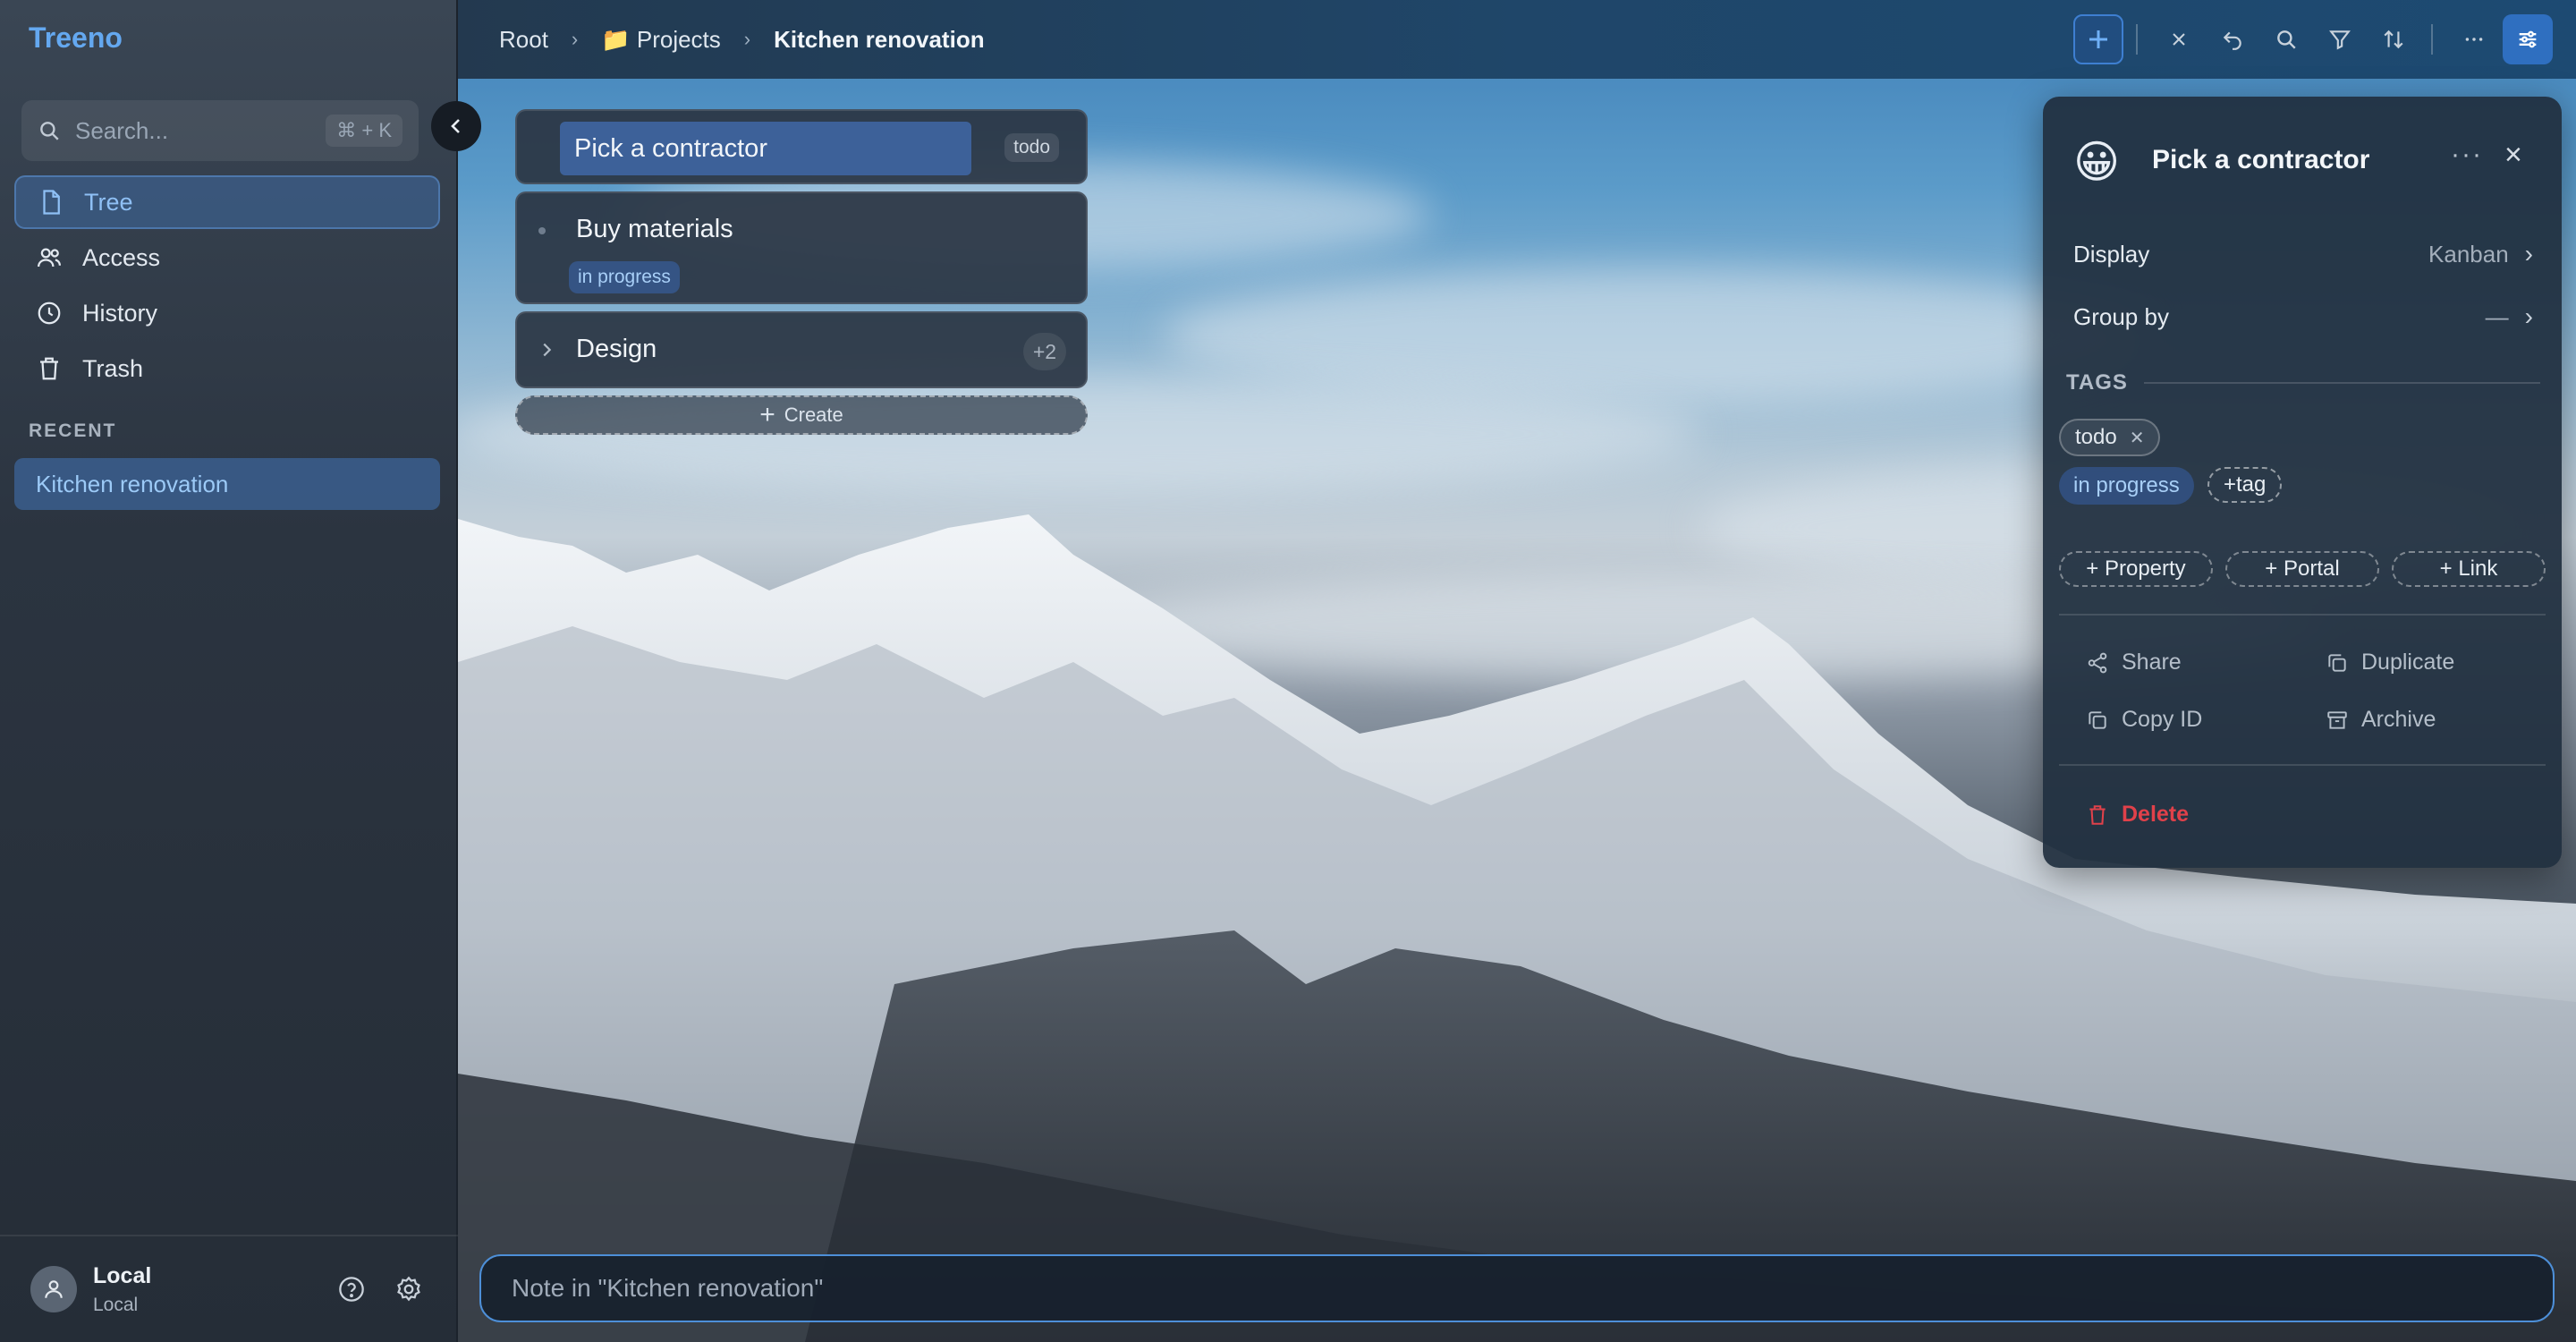  What do you see at coordinates (546, 350) in the screenshot?
I see `chevron-right-icon` at bounding box center [546, 350].